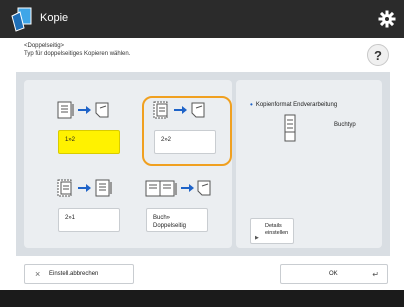  I want to click on details-label-line2: einstellen, so click(277, 233).